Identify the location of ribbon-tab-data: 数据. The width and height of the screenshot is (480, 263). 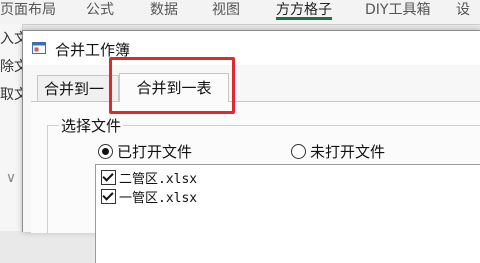
(164, 10).